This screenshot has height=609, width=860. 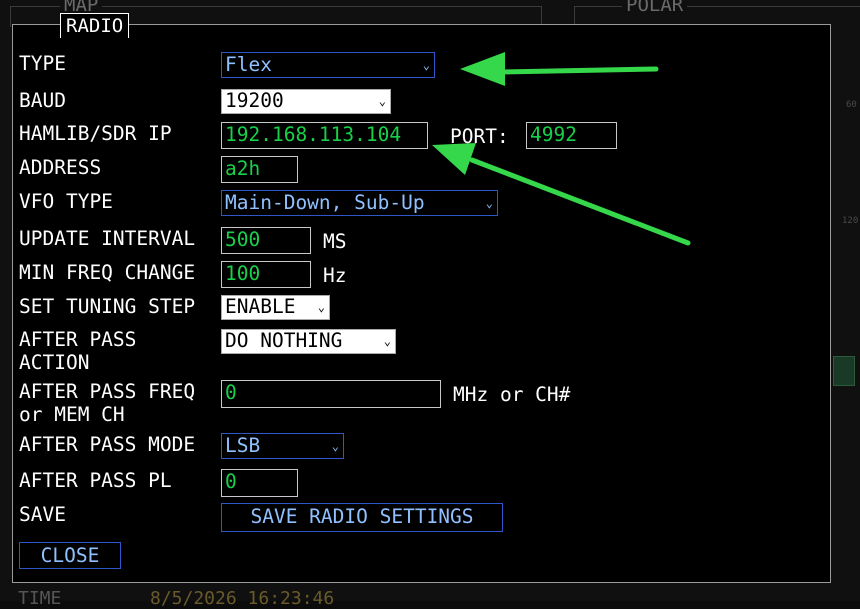 What do you see at coordinates (95, 25) in the screenshot?
I see `dialog-title: RADIO` at bounding box center [95, 25].